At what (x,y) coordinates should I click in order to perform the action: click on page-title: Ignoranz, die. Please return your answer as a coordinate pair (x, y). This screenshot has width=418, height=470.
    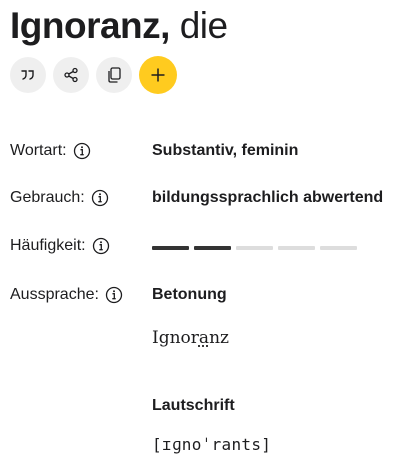
    Looking at the image, I should click on (119, 26).